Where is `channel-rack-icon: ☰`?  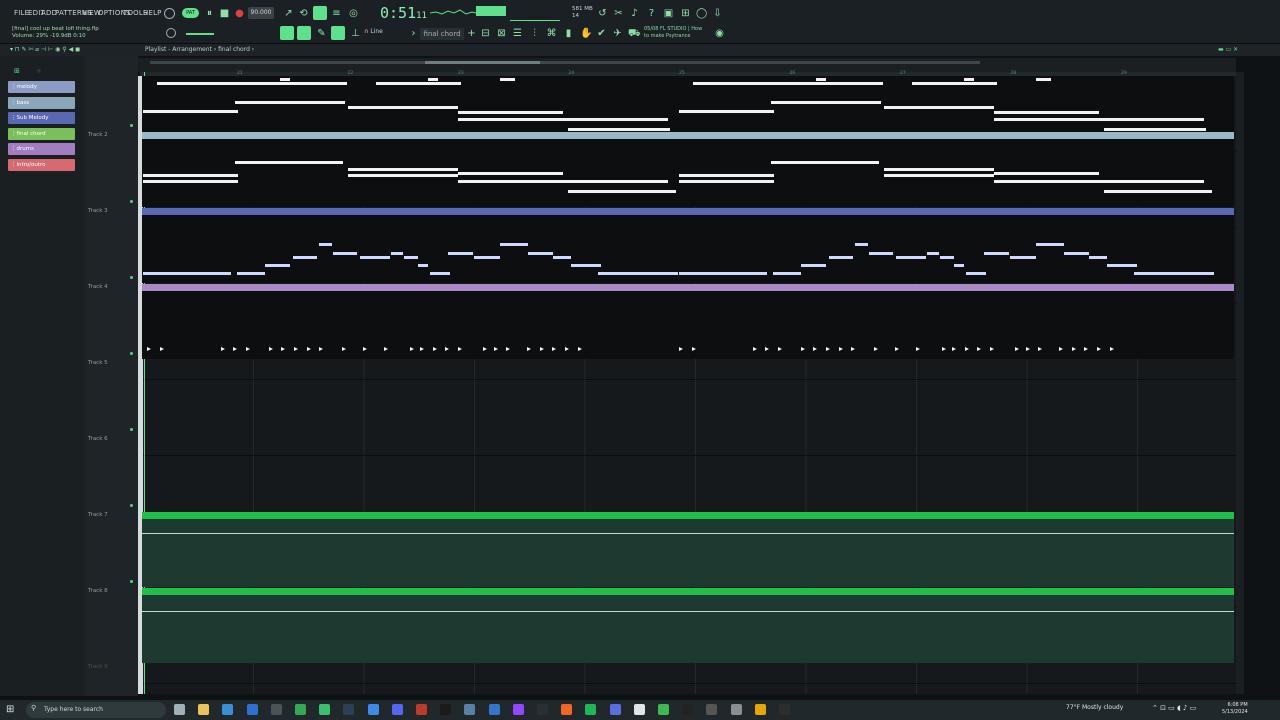
channel-rack-icon: ☰ is located at coordinates (517, 33).